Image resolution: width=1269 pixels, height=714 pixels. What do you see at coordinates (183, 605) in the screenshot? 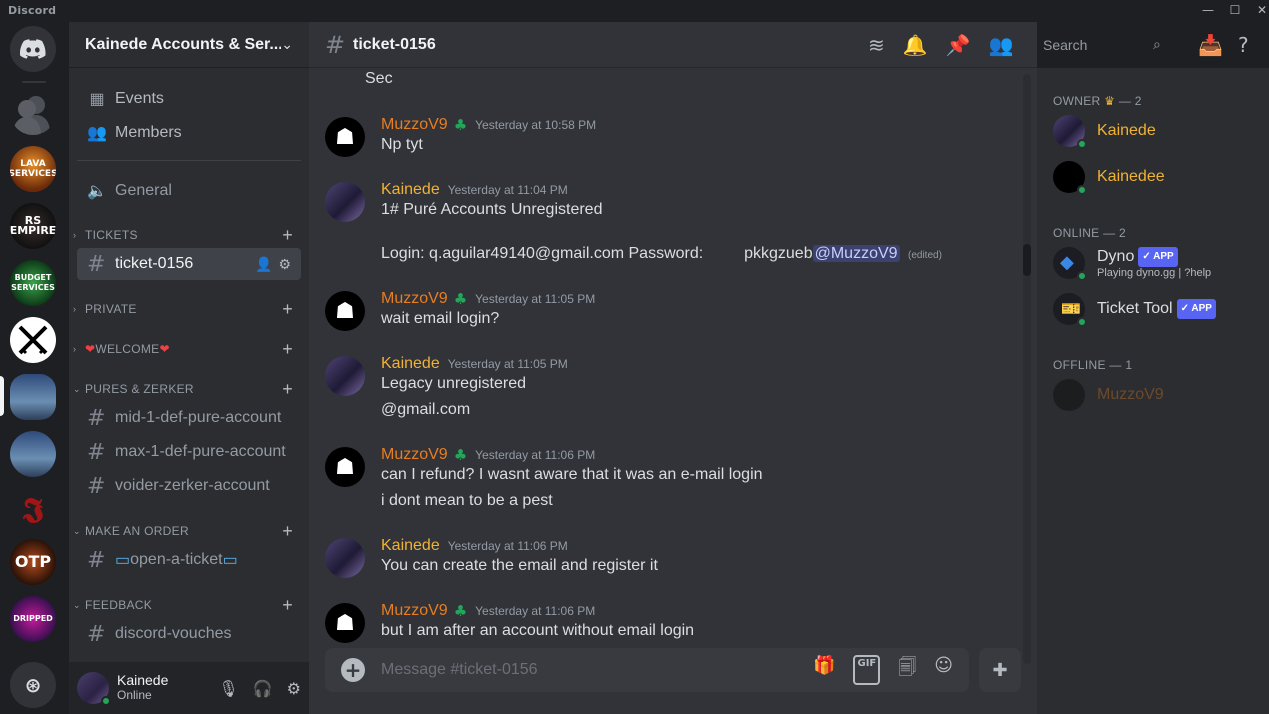
I see `category-feedback: ⌄ FEEDBACK +` at bounding box center [183, 605].